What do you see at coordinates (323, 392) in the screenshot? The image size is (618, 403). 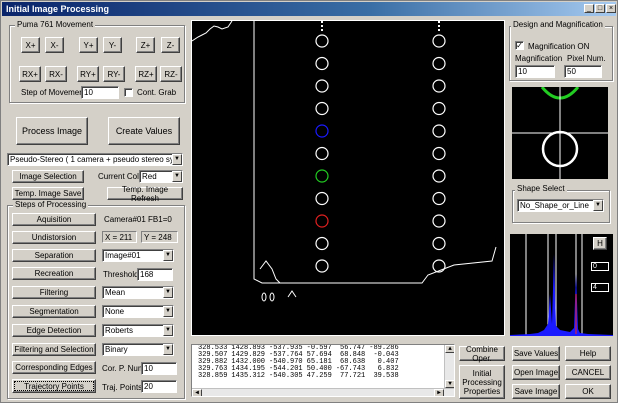 I see `horizontal-scrollbar: ◀ ▶` at bounding box center [323, 392].